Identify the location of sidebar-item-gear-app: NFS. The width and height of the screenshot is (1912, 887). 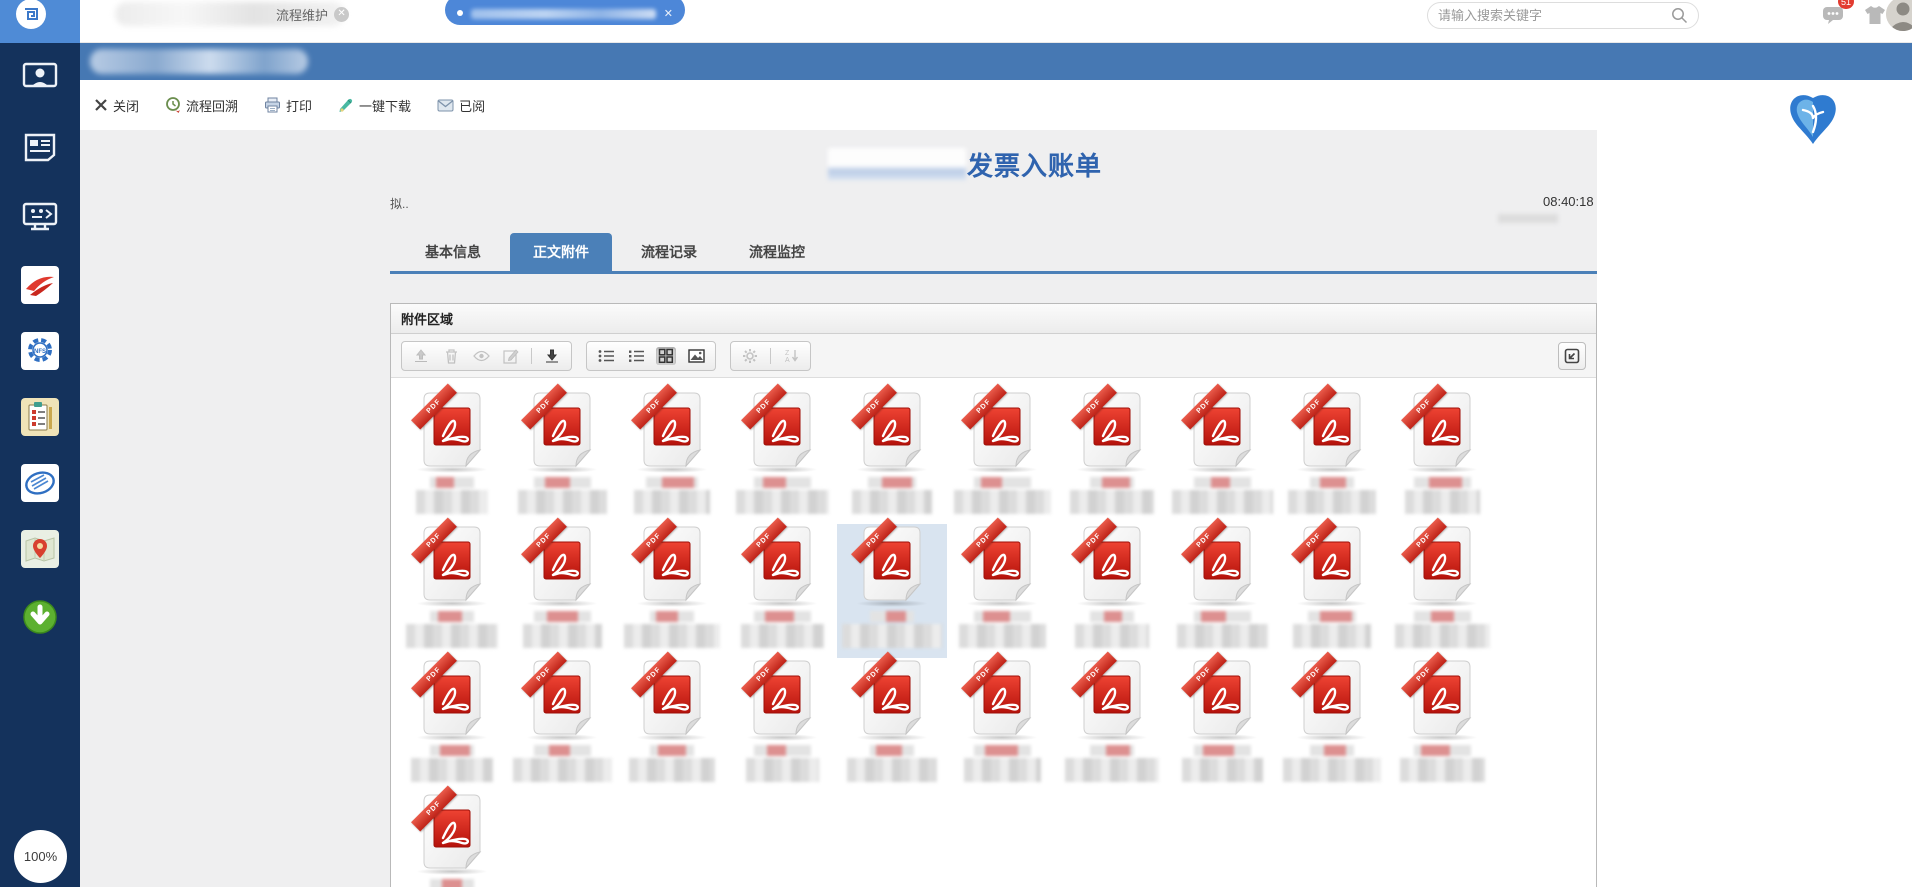
(40, 351).